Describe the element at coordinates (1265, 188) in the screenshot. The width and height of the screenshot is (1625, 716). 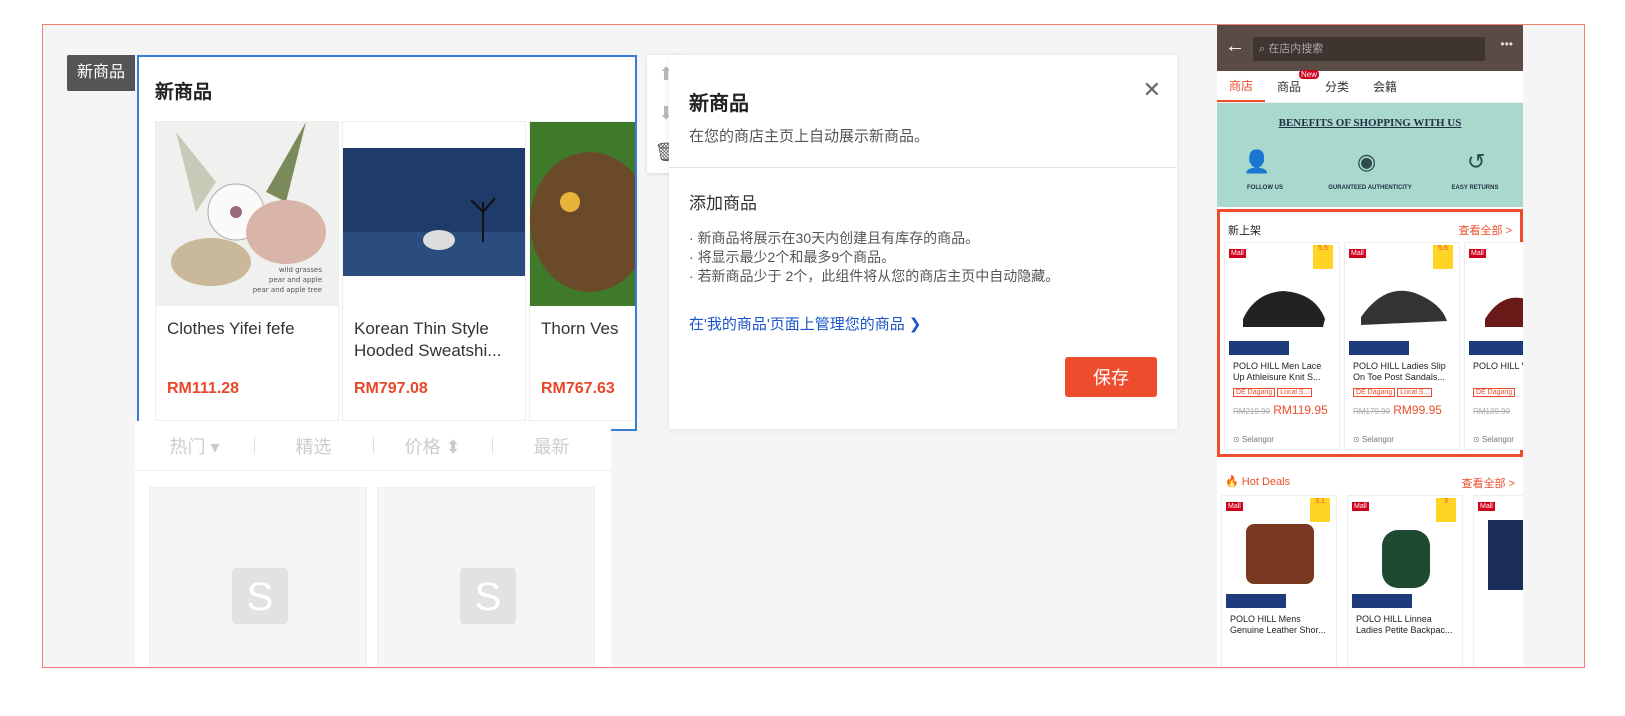
I see `banner-item: FOLLOW US` at that location.